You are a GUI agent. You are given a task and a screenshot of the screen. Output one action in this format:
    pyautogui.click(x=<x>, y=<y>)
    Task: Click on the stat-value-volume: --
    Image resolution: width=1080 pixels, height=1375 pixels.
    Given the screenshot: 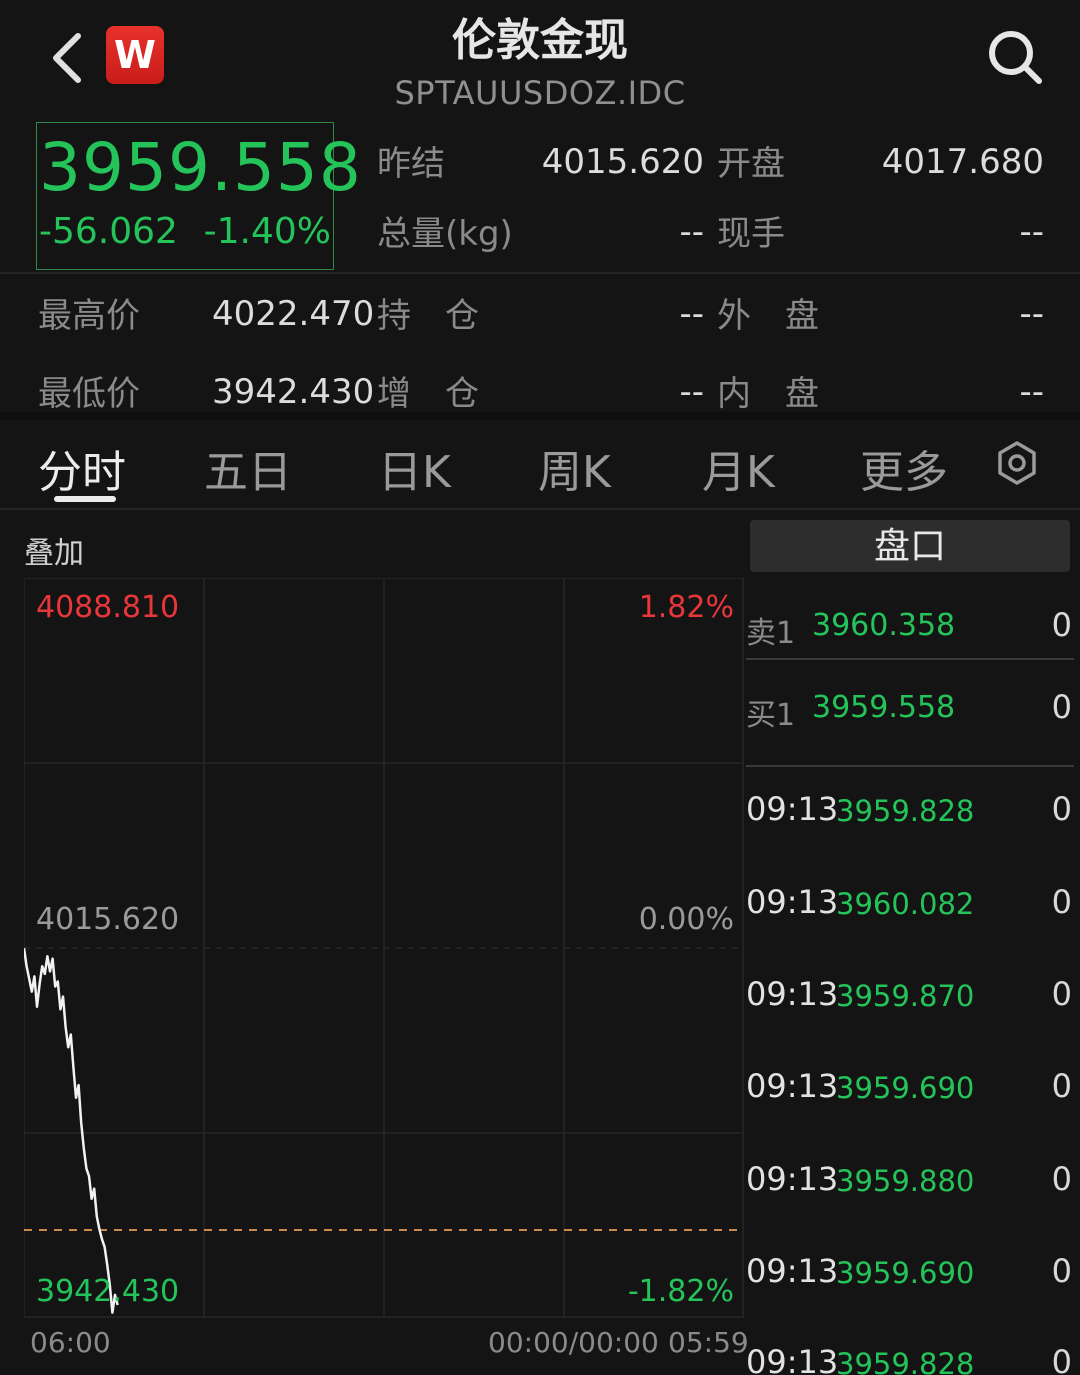 What is the action you would take?
    pyautogui.click(x=691, y=232)
    